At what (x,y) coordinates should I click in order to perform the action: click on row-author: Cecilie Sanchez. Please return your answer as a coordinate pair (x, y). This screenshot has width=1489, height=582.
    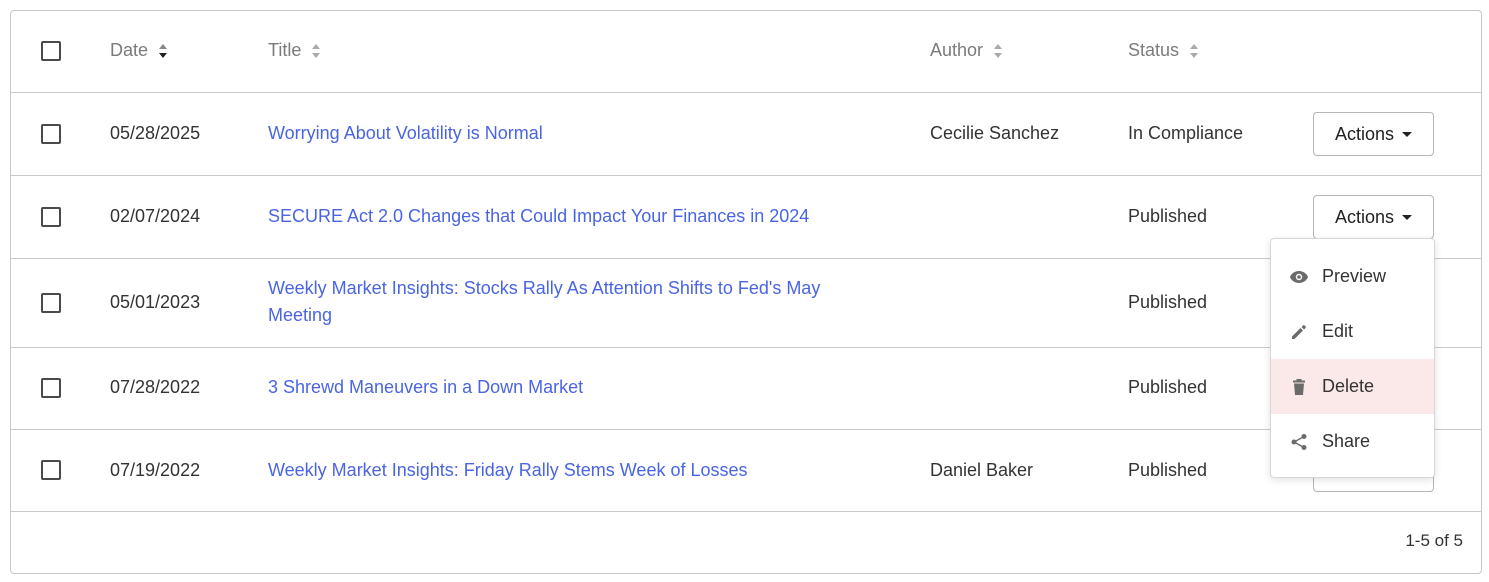
    Looking at the image, I should click on (995, 133).